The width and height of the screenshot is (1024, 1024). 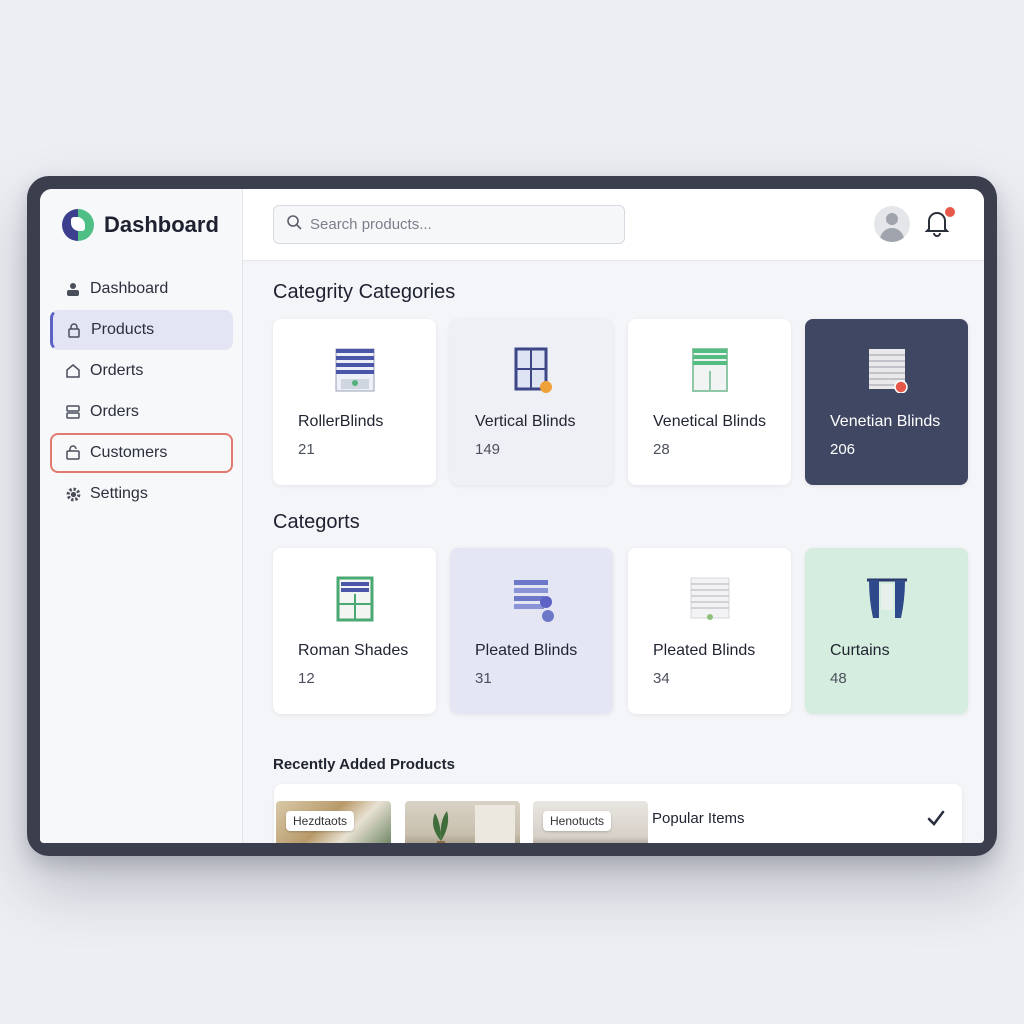 I want to click on avatar, so click(x=892, y=224).